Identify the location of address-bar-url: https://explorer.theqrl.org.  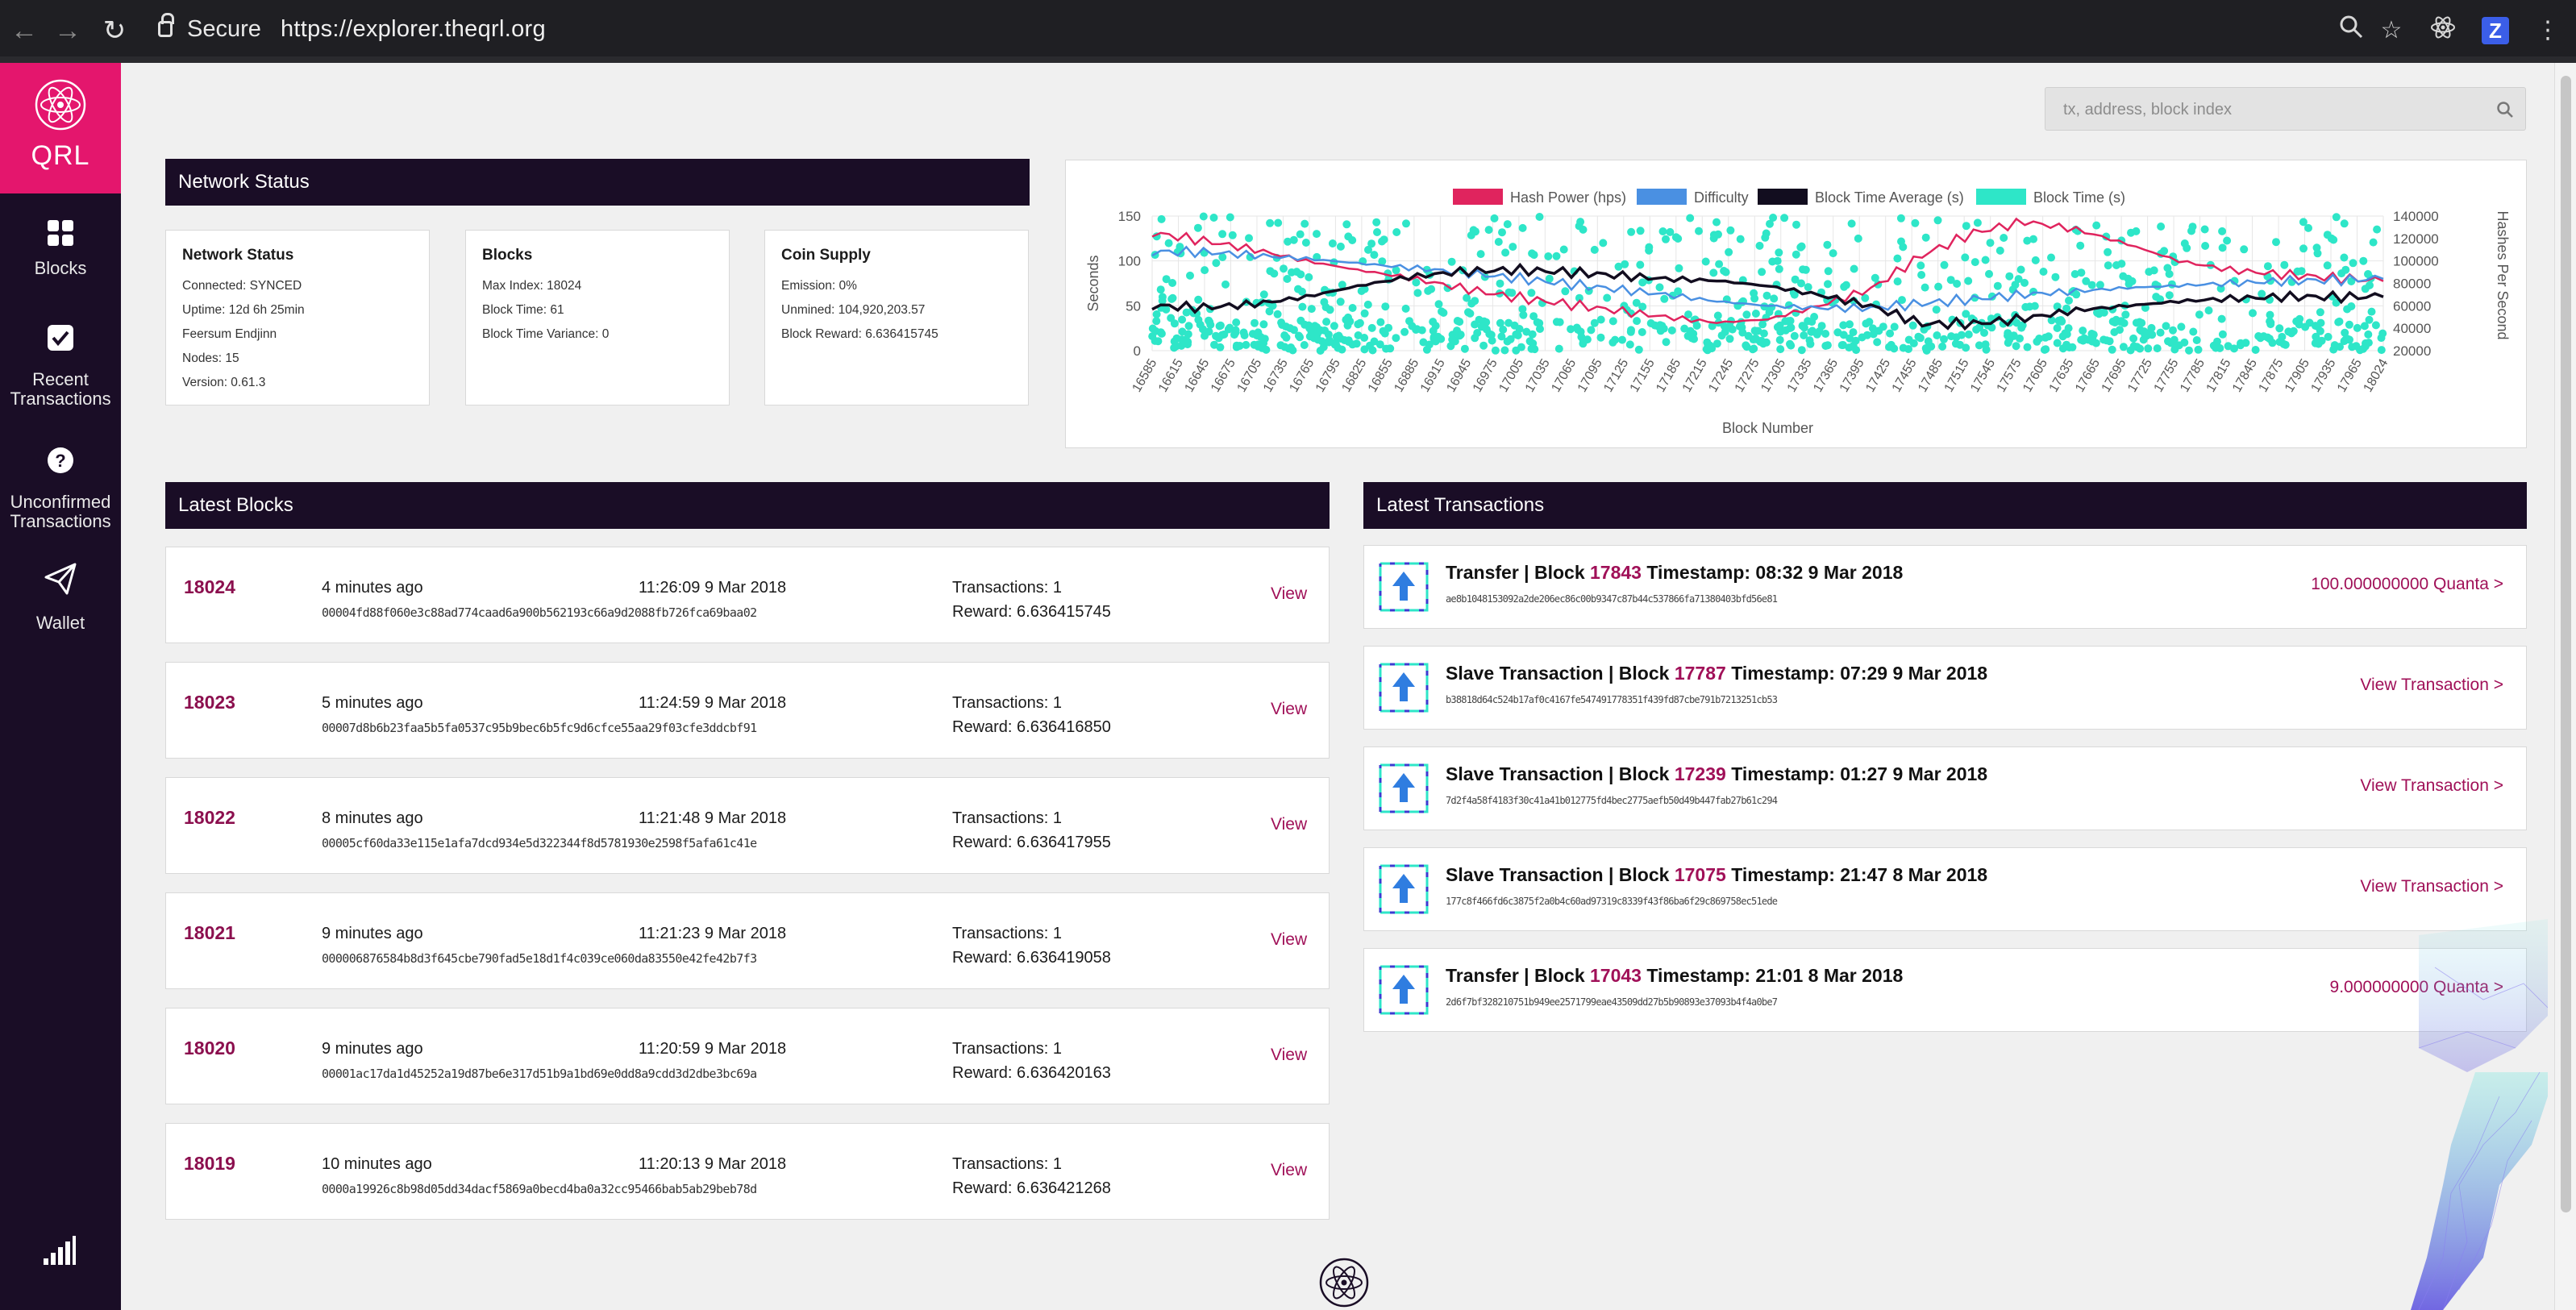
(414, 29).